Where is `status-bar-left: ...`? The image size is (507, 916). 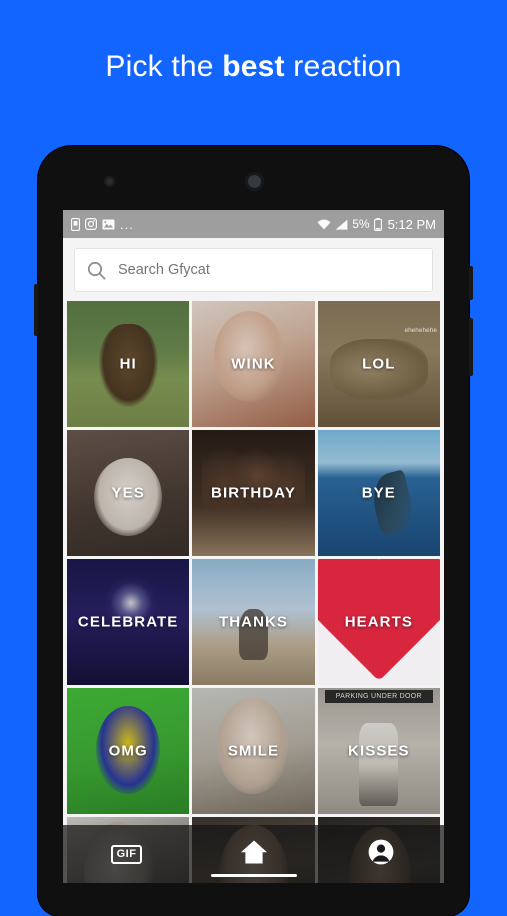 status-bar-left: ... is located at coordinates (194, 224).